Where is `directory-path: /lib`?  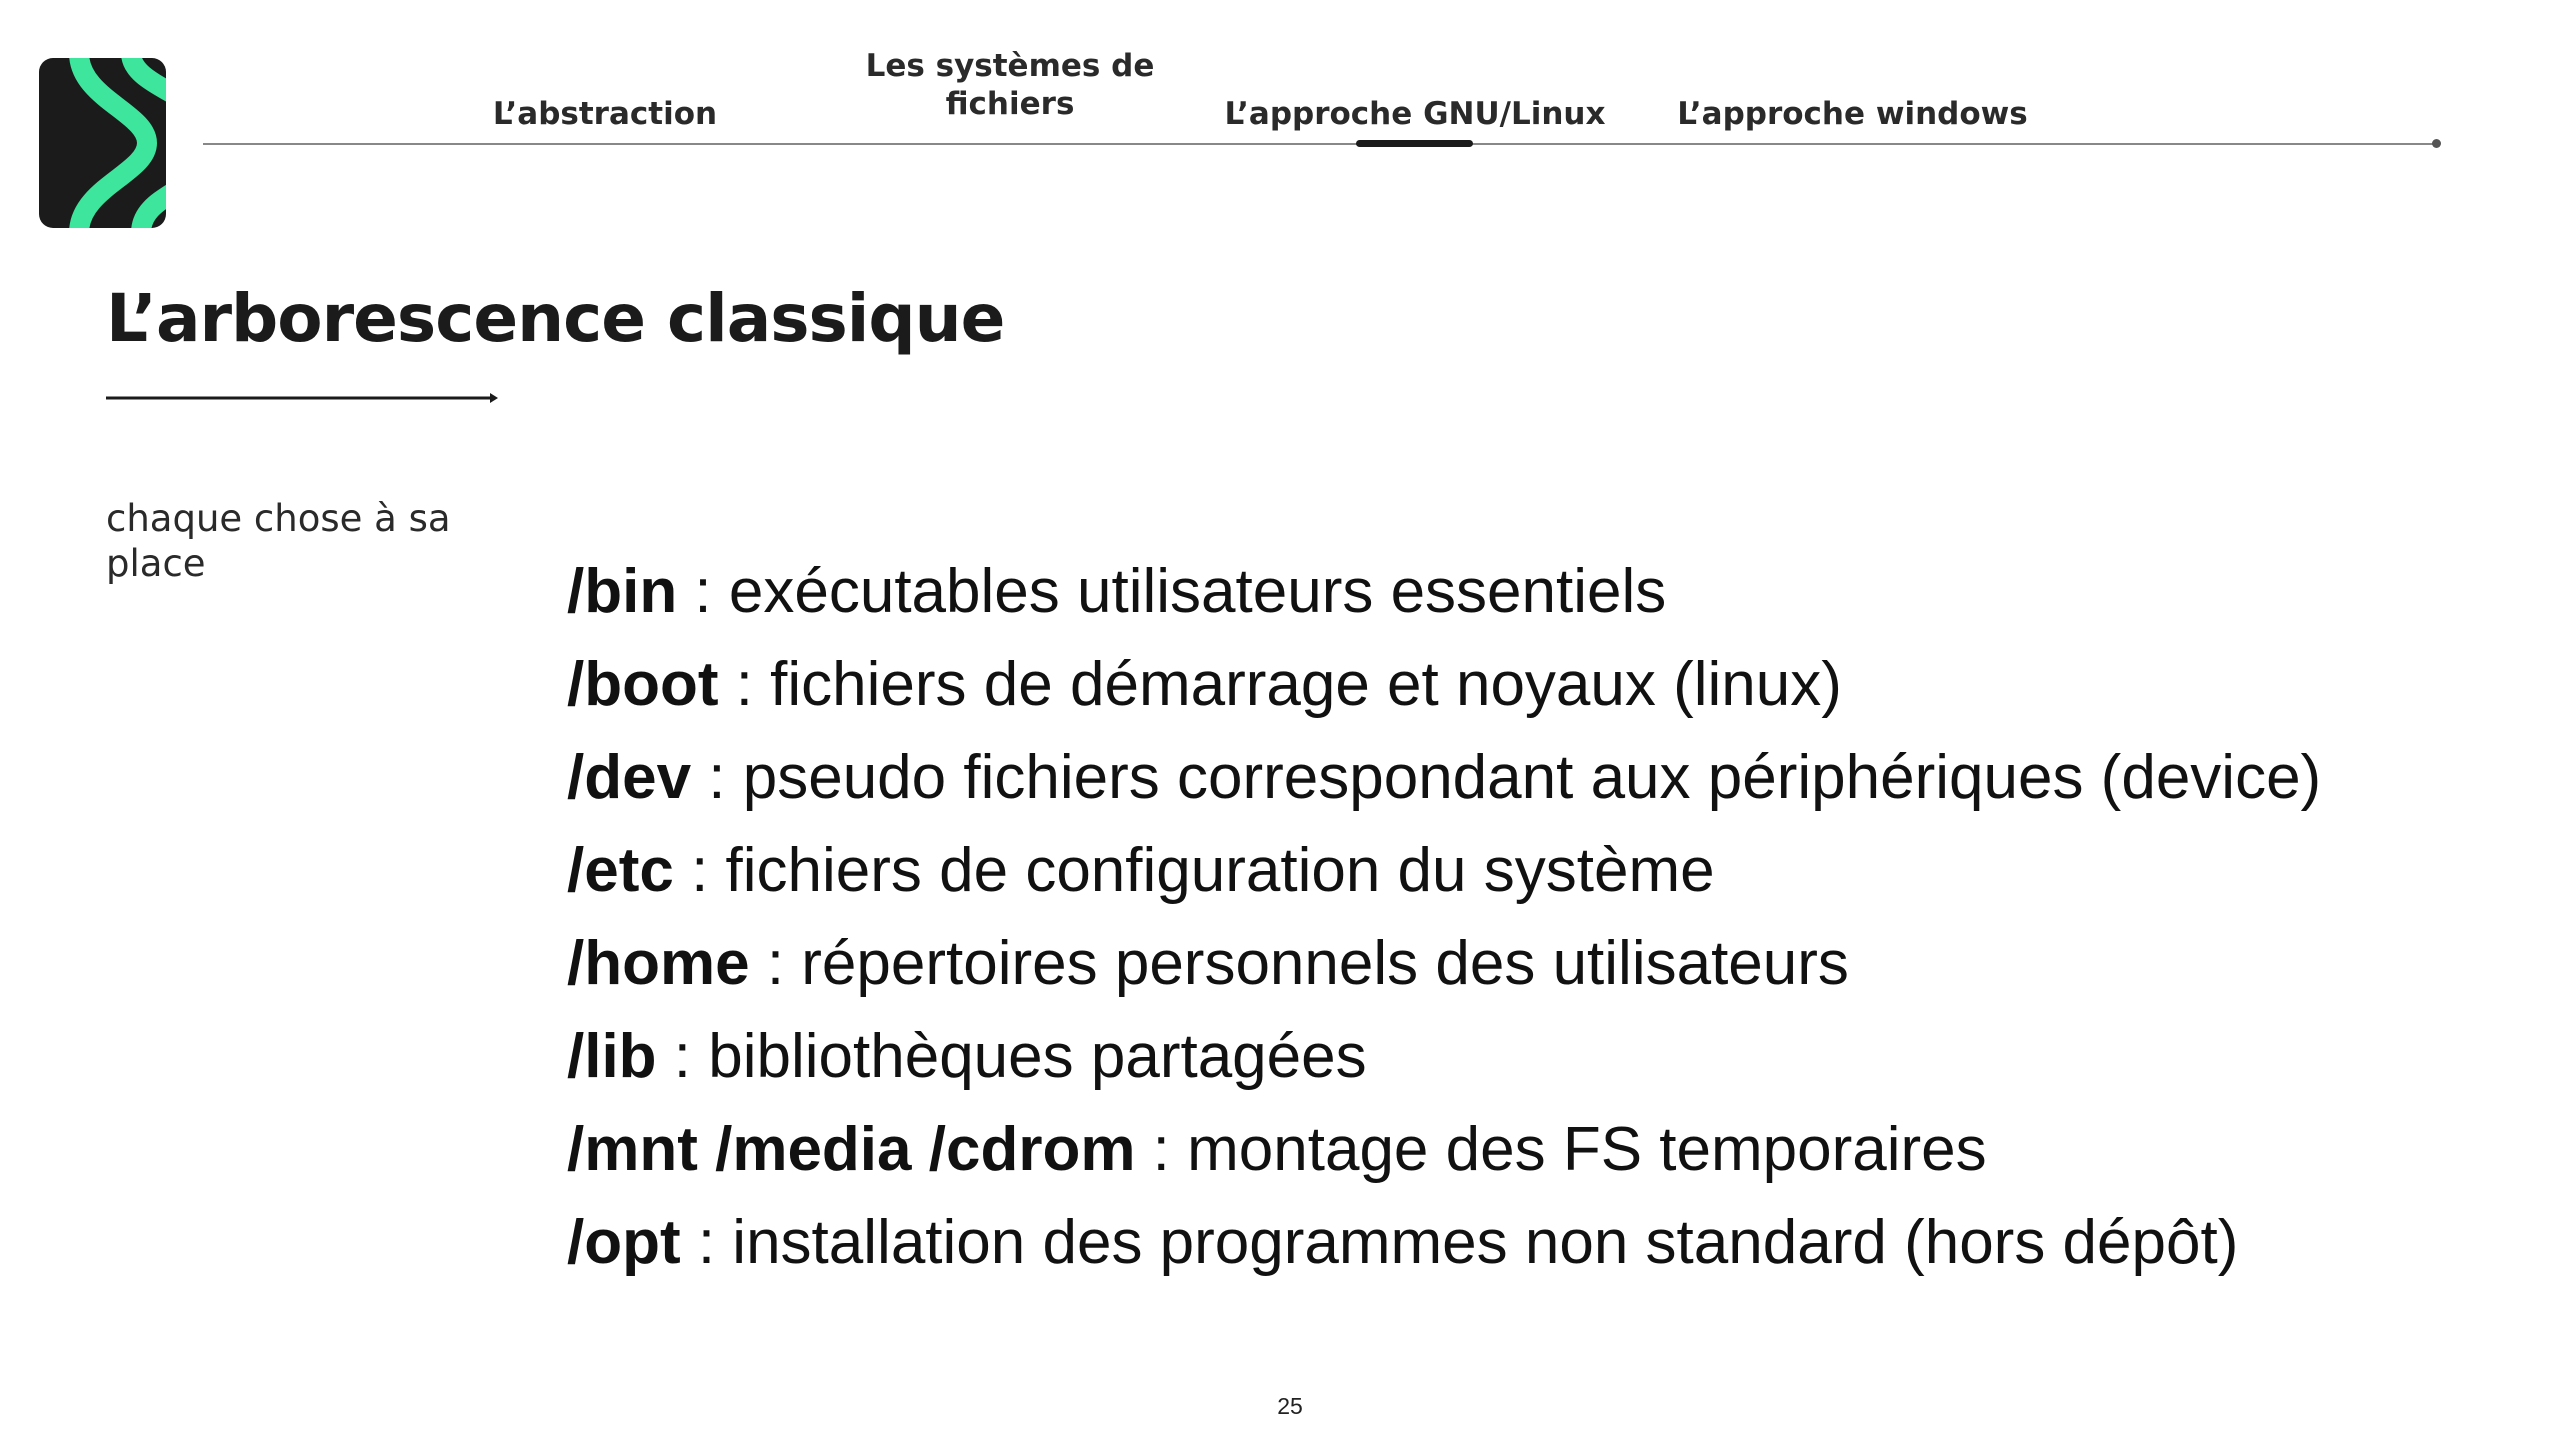
directory-path: /lib is located at coordinates (612, 1056).